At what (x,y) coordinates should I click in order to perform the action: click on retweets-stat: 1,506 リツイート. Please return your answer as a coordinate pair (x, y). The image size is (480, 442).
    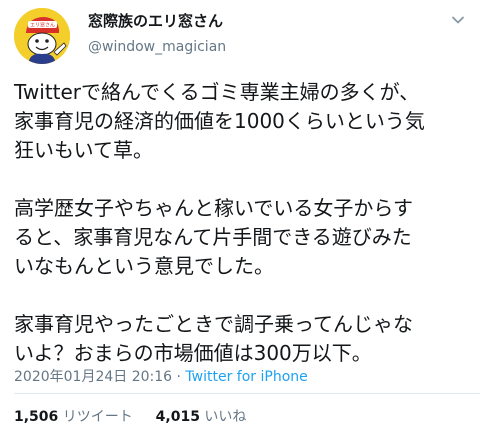
    Looking at the image, I should click on (75, 417).